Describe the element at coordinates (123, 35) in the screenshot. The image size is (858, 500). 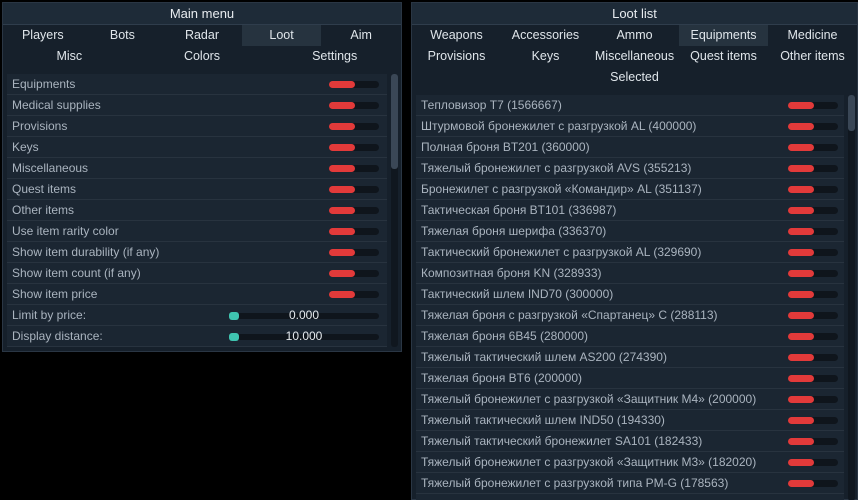
I see `tab-bots: Bots` at that location.